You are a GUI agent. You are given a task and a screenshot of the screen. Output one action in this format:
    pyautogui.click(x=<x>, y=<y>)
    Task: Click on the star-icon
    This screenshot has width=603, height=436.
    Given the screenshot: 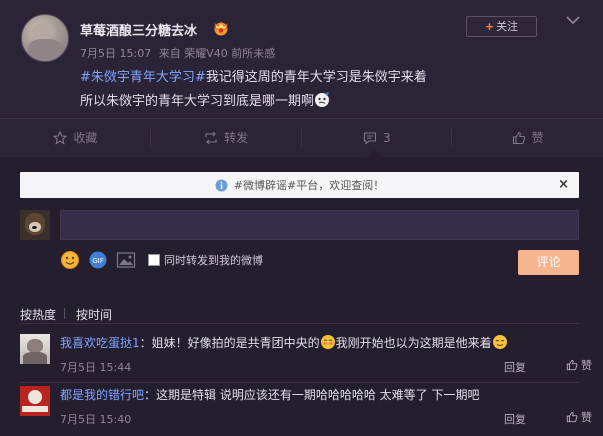 What is the action you would take?
    pyautogui.click(x=60, y=137)
    